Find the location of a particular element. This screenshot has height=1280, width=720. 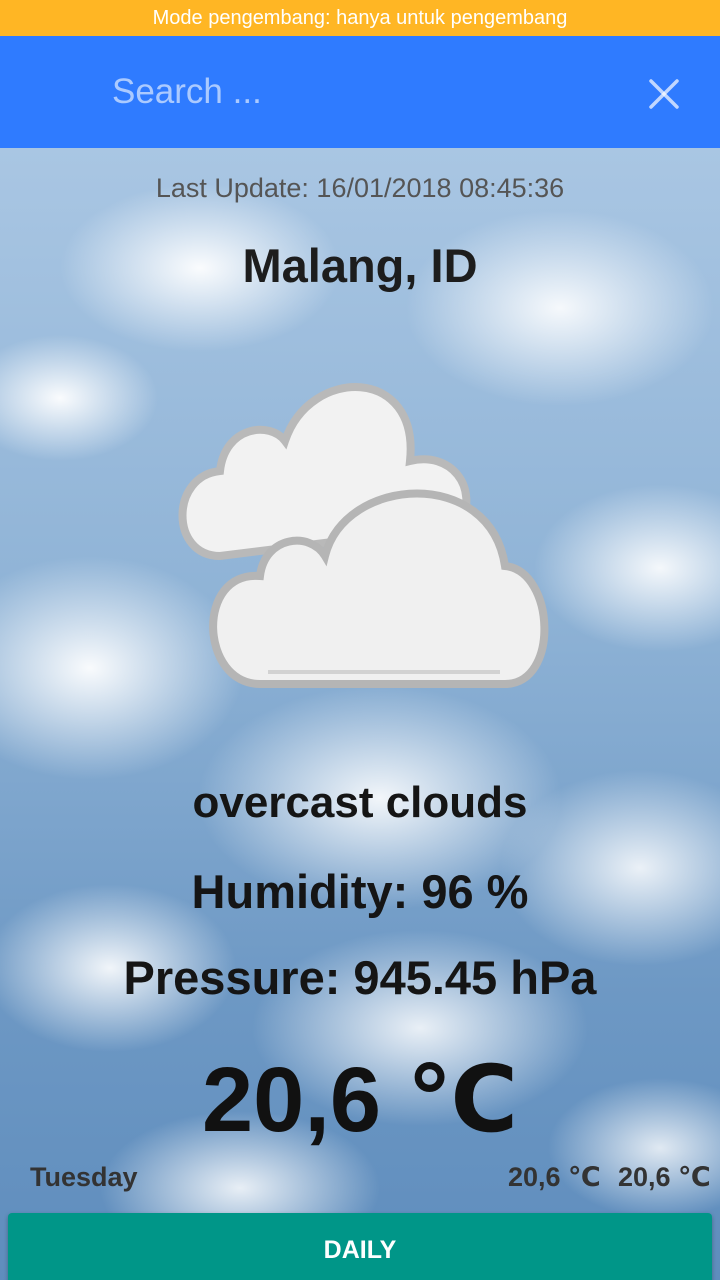

forecast-row: Tuesday 20,6 ℃ 20,6 ℃ is located at coordinates (360, 1182).